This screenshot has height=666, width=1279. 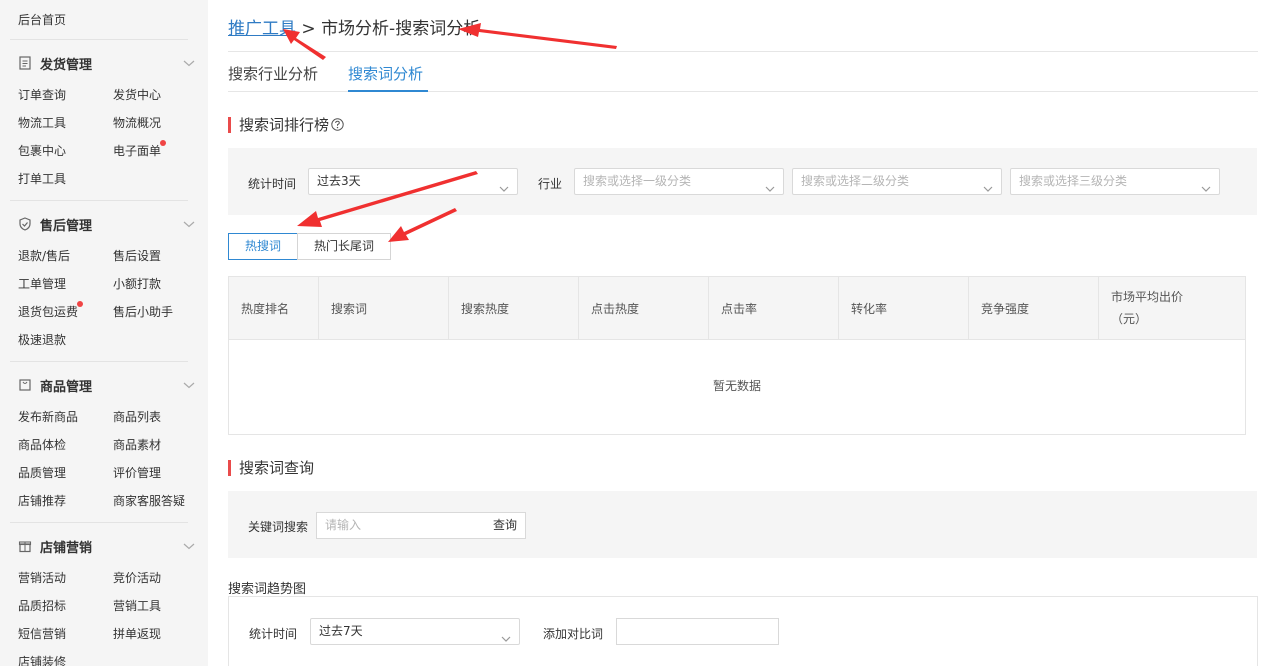 I want to click on trend-time-value: 过去7天, so click(x=341, y=631).